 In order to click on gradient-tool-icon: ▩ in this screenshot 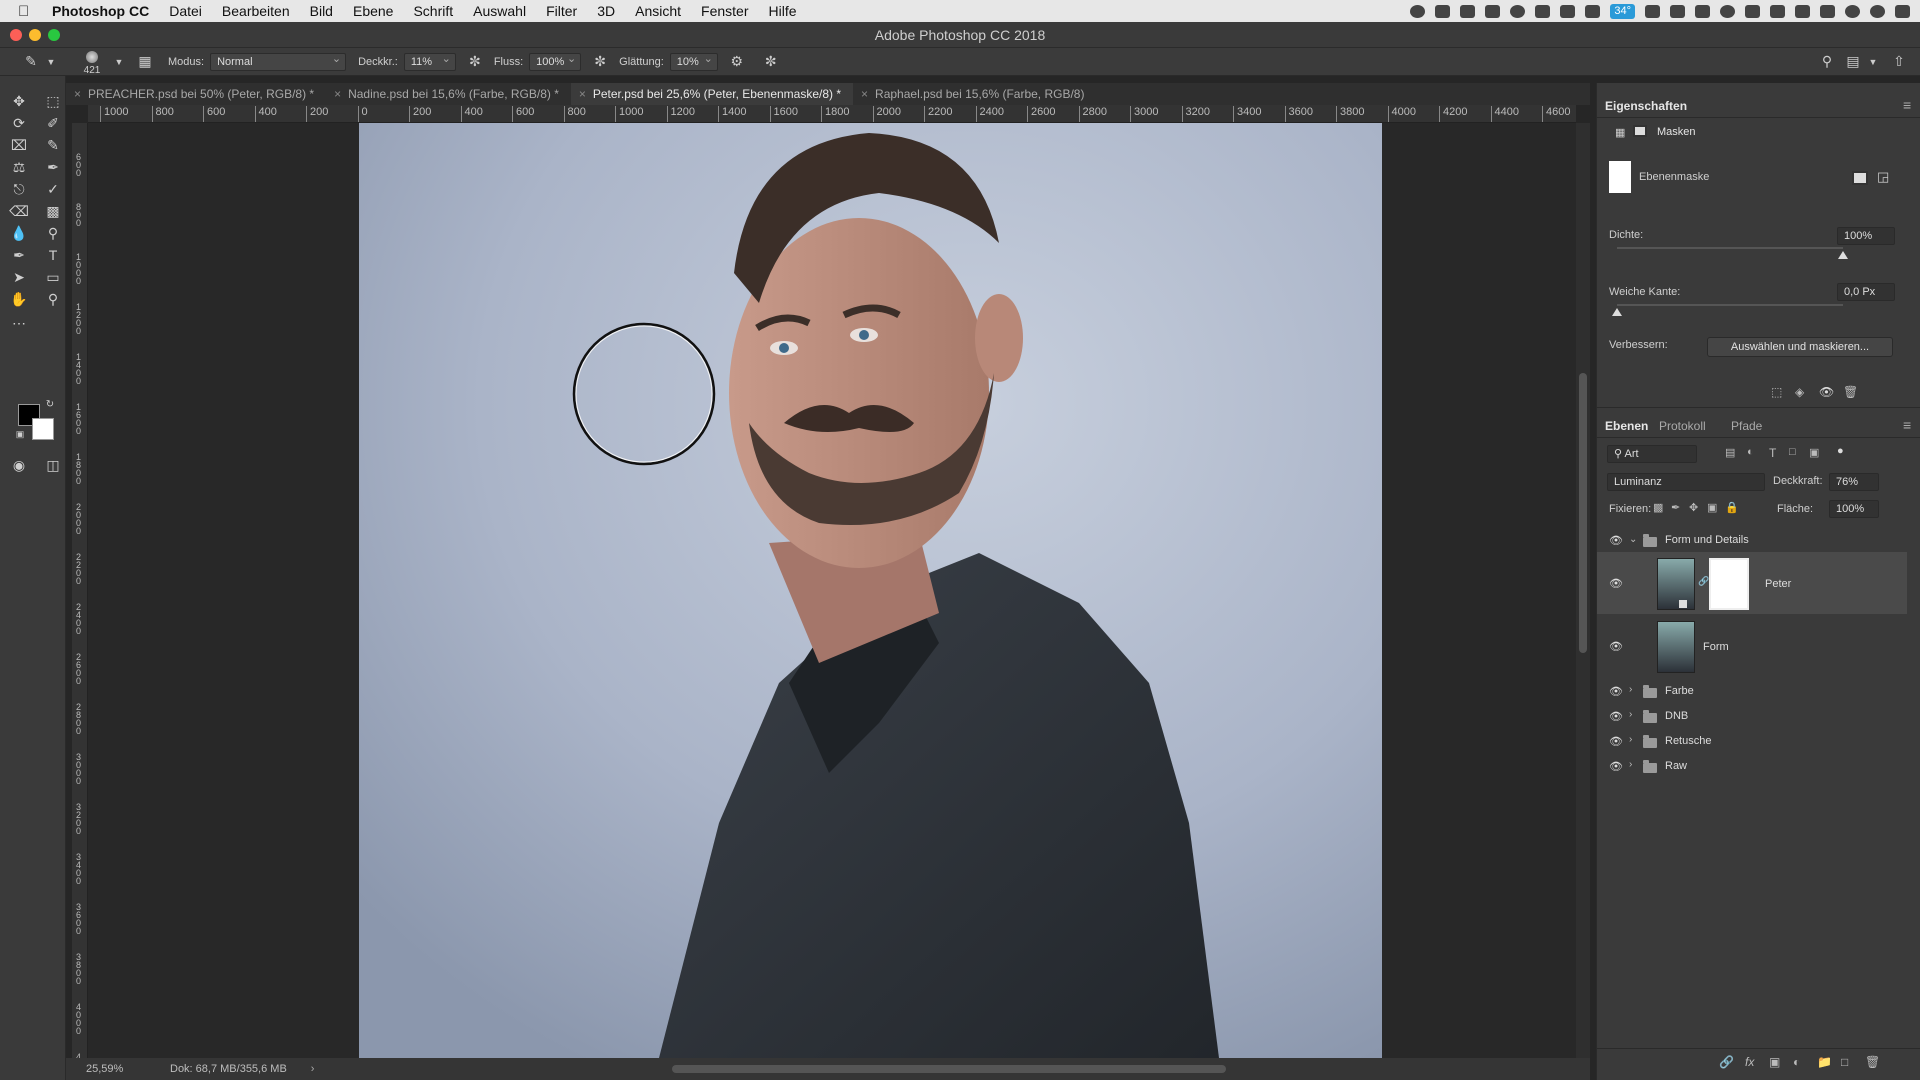, I will do `click(53, 211)`.